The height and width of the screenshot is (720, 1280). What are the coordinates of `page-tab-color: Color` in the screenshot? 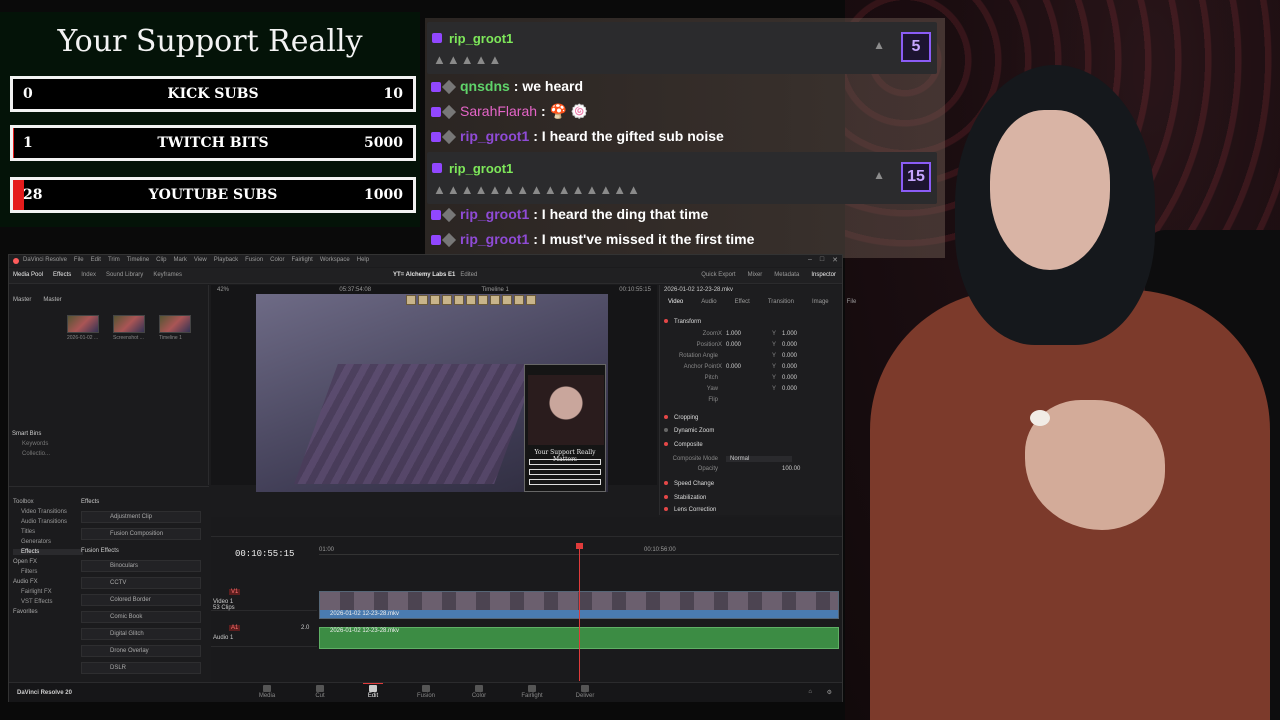 It's located at (479, 692).